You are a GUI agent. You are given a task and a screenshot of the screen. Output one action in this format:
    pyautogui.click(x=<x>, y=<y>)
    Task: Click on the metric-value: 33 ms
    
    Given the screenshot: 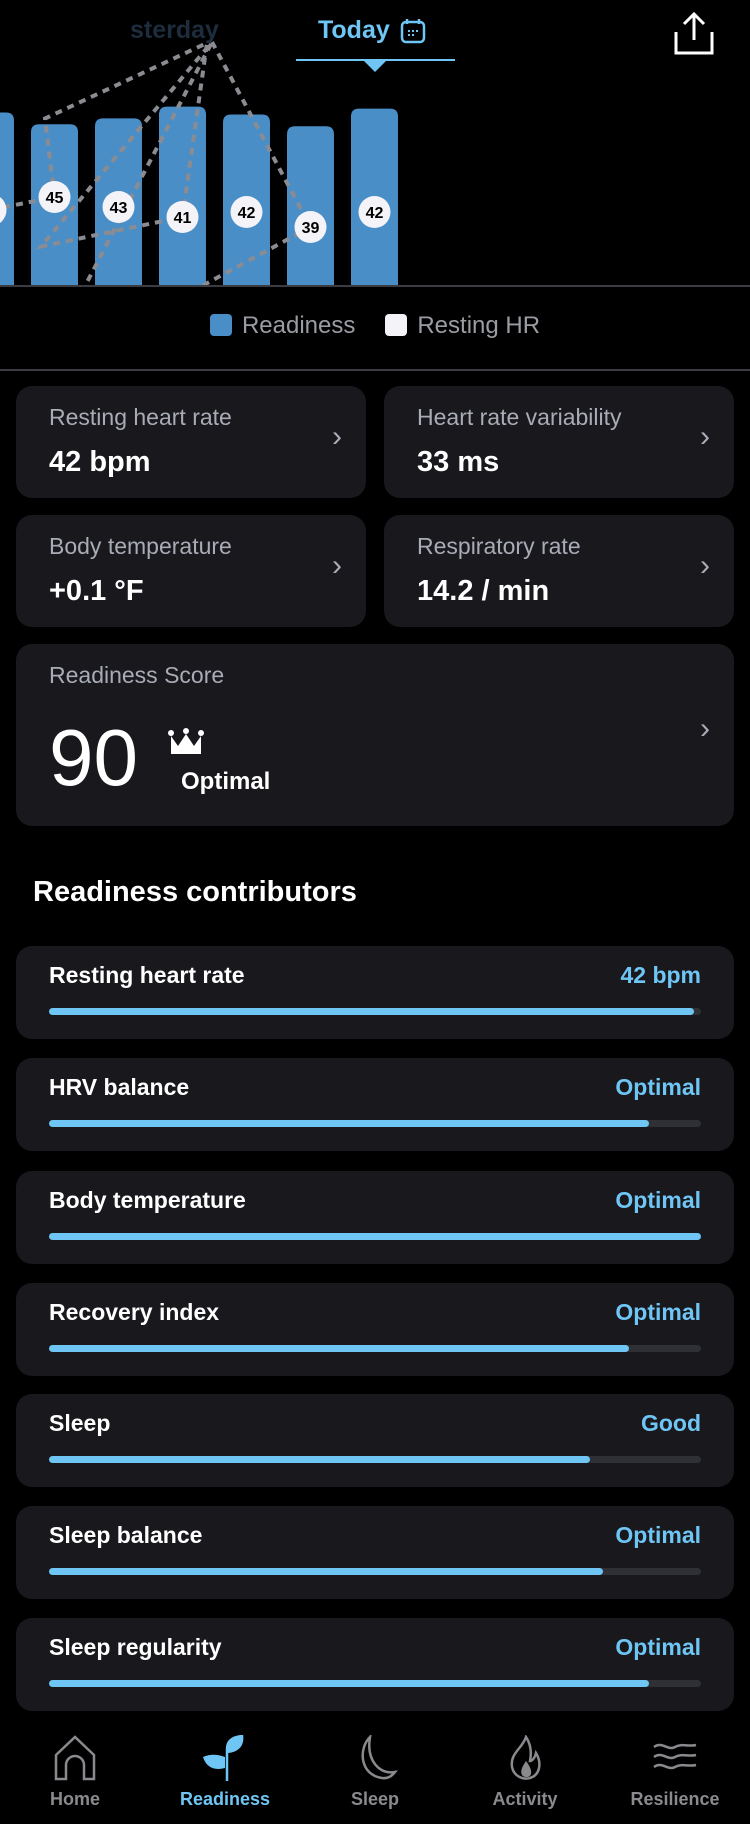 What is the action you would take?
    pyautogui.click(x=458, y=462)
    